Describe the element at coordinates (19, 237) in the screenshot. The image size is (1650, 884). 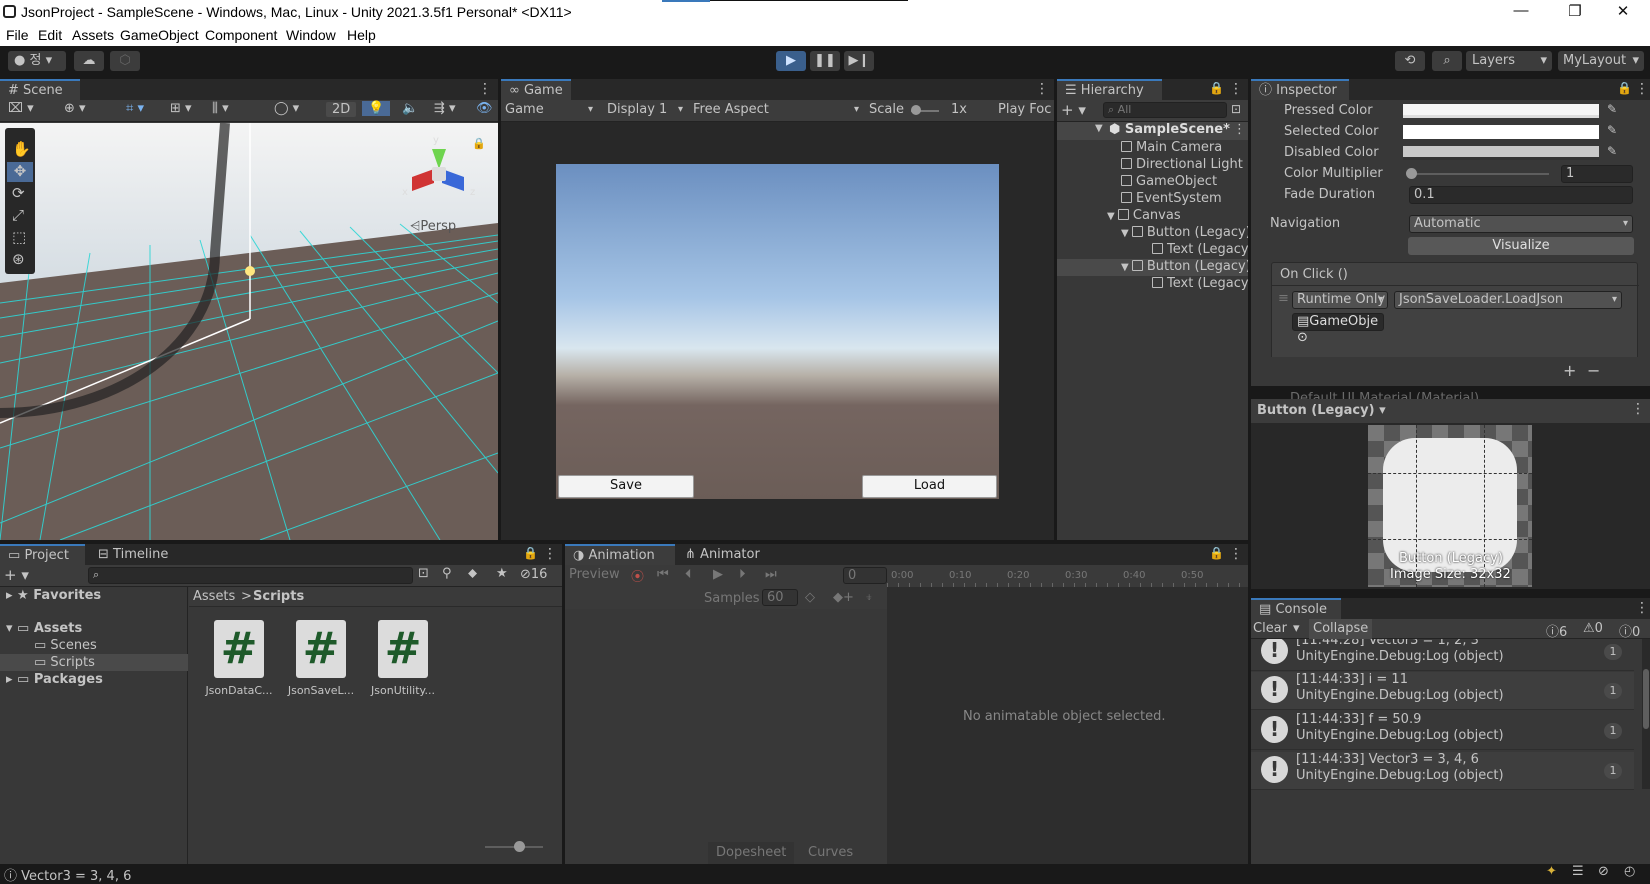
I see `rect-tool-icon: ⬚` at that location.